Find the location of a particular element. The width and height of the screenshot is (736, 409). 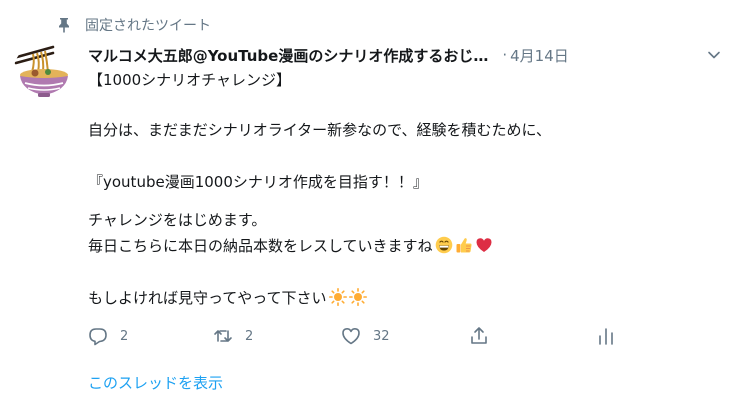

tweet-line: 『youtube漫画1000シナリオ作成を目指す！！』 is located at coordinates (258, 182).